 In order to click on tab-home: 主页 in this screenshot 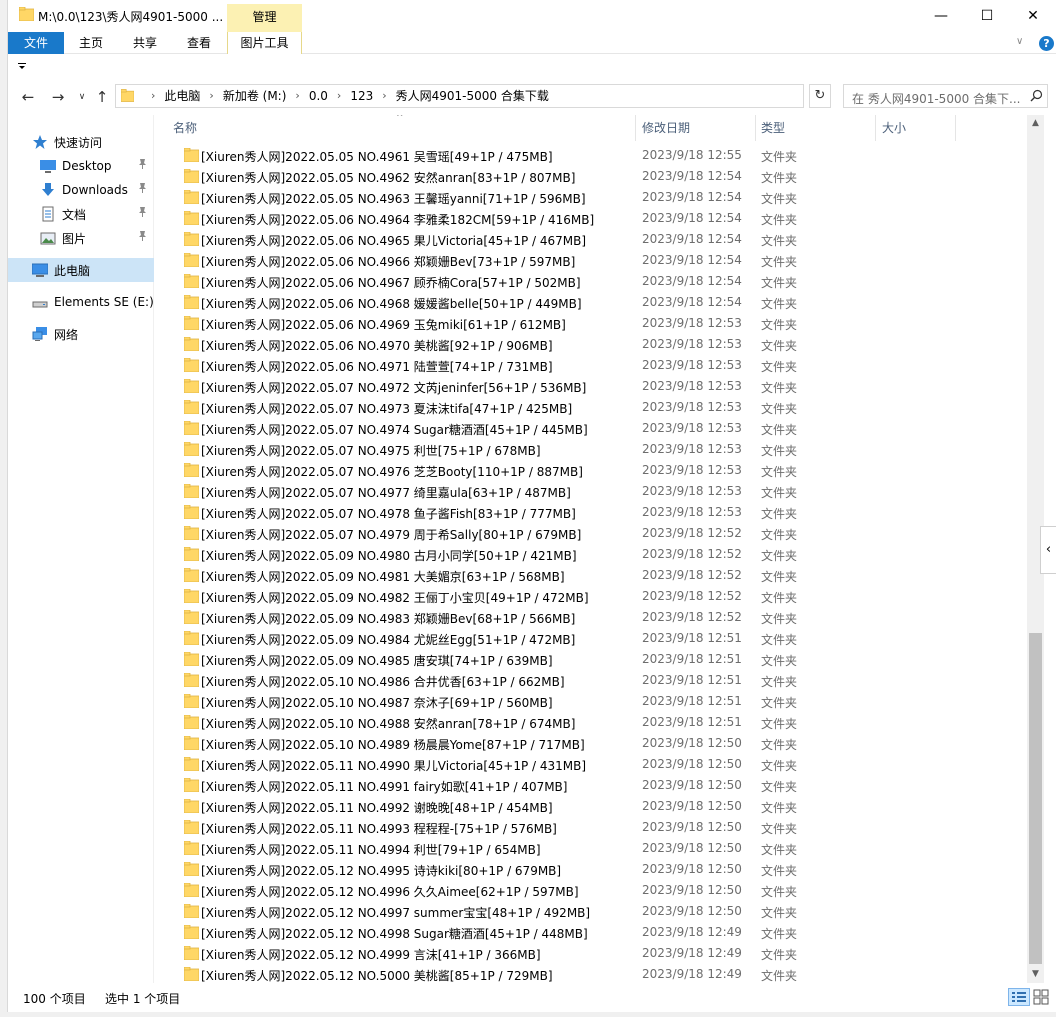, I will do `click(91, 43)`.